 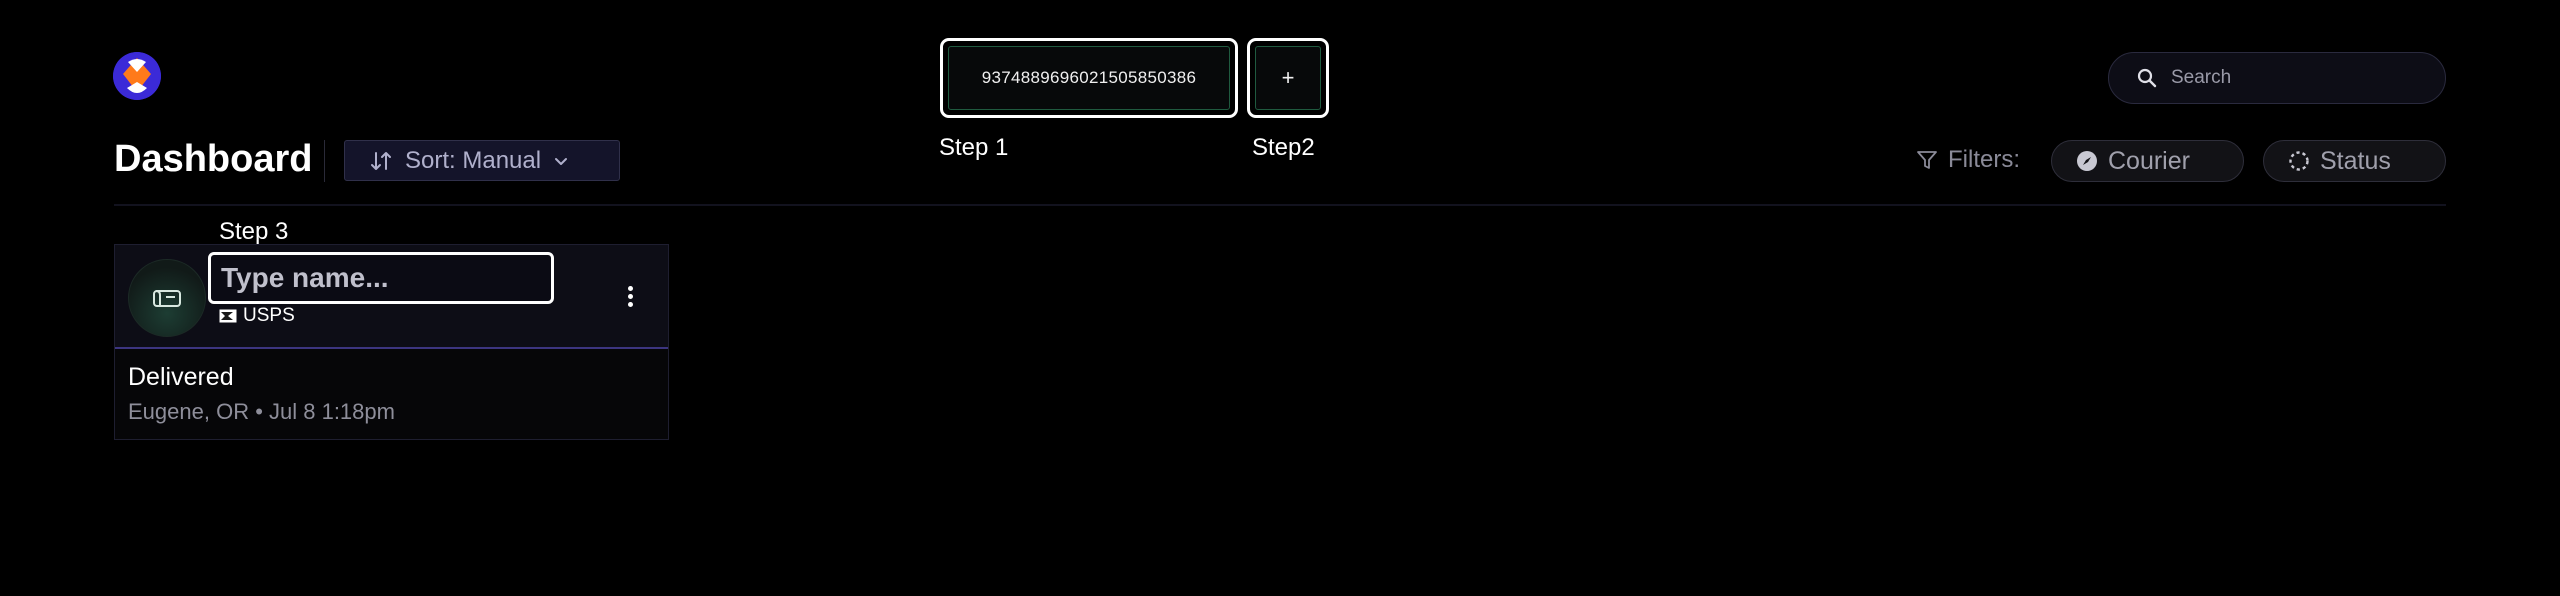 I want to click on filter-chip-courier: Courier, so click(x=2147, y=161).